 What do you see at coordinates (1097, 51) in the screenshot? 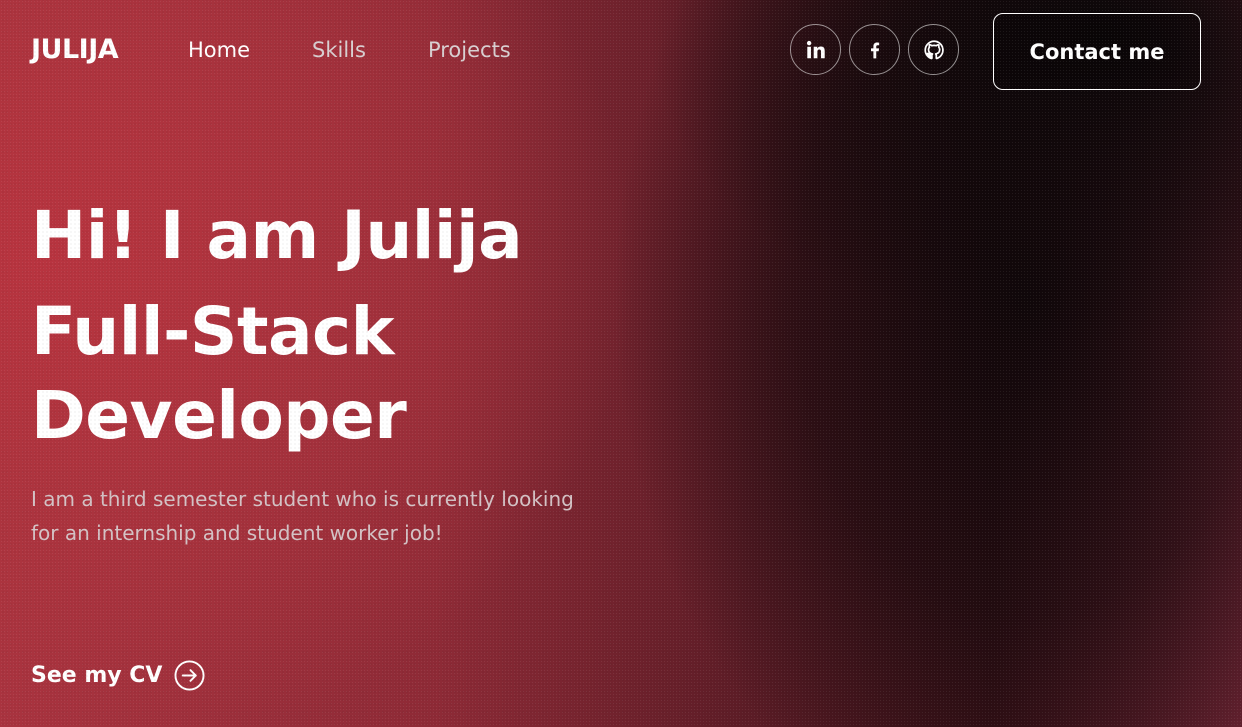
I see `contact-me-button: Contact me` at bounding box center [1097, 51].